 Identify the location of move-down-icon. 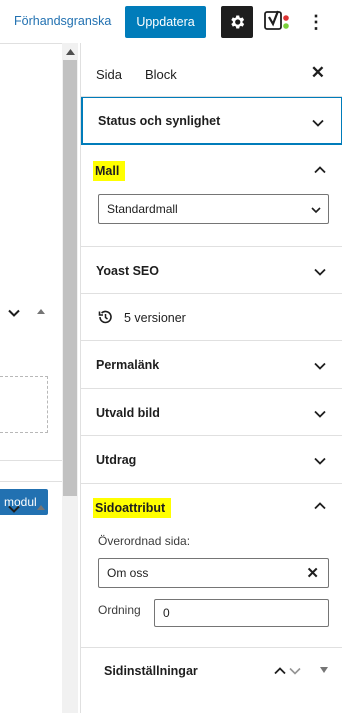
(295, 671).